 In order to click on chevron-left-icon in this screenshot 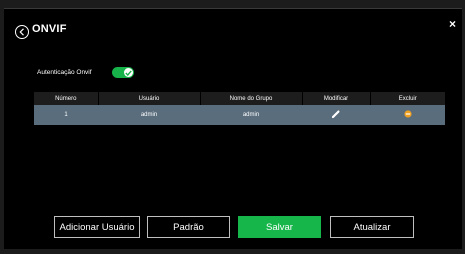, I will do `click(21, 32)`.